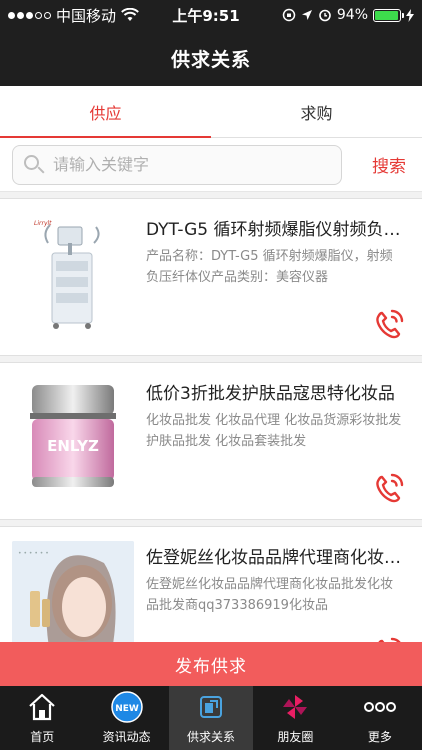 Image resolution: width=422 pixels, height=750 pixels. I want to click on tabbar-news: NEW 资讯动态, so click(126, 718).